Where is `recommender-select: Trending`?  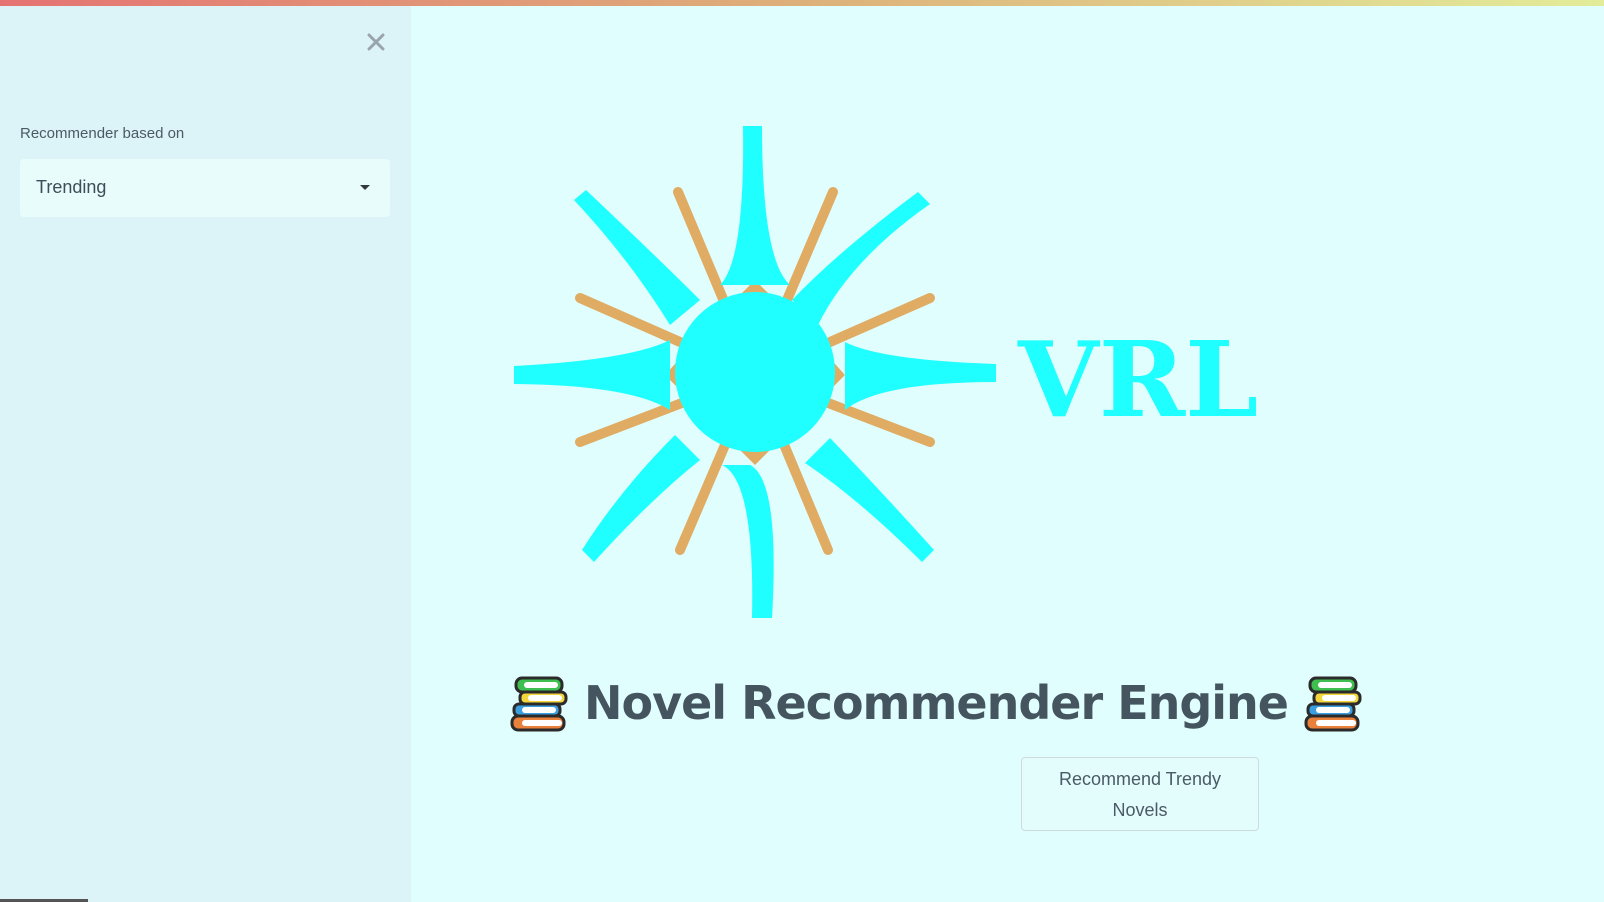
recommender-select: Trending is located at coordinates (205, 188).